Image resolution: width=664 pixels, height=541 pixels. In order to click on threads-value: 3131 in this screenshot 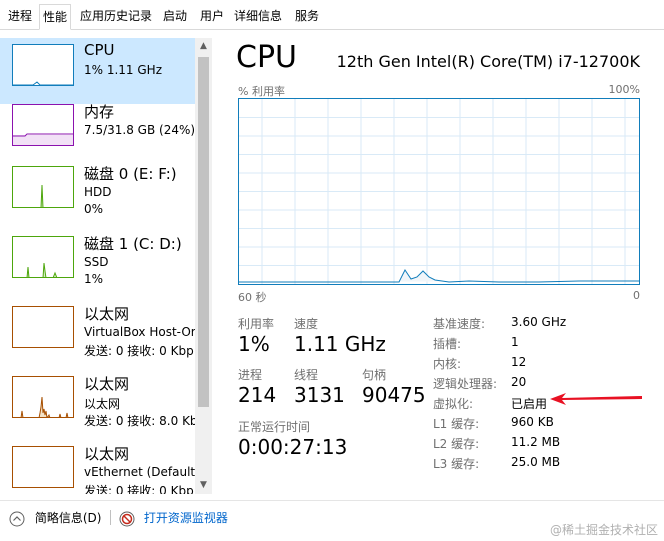, I will do `click(319, 395)`.